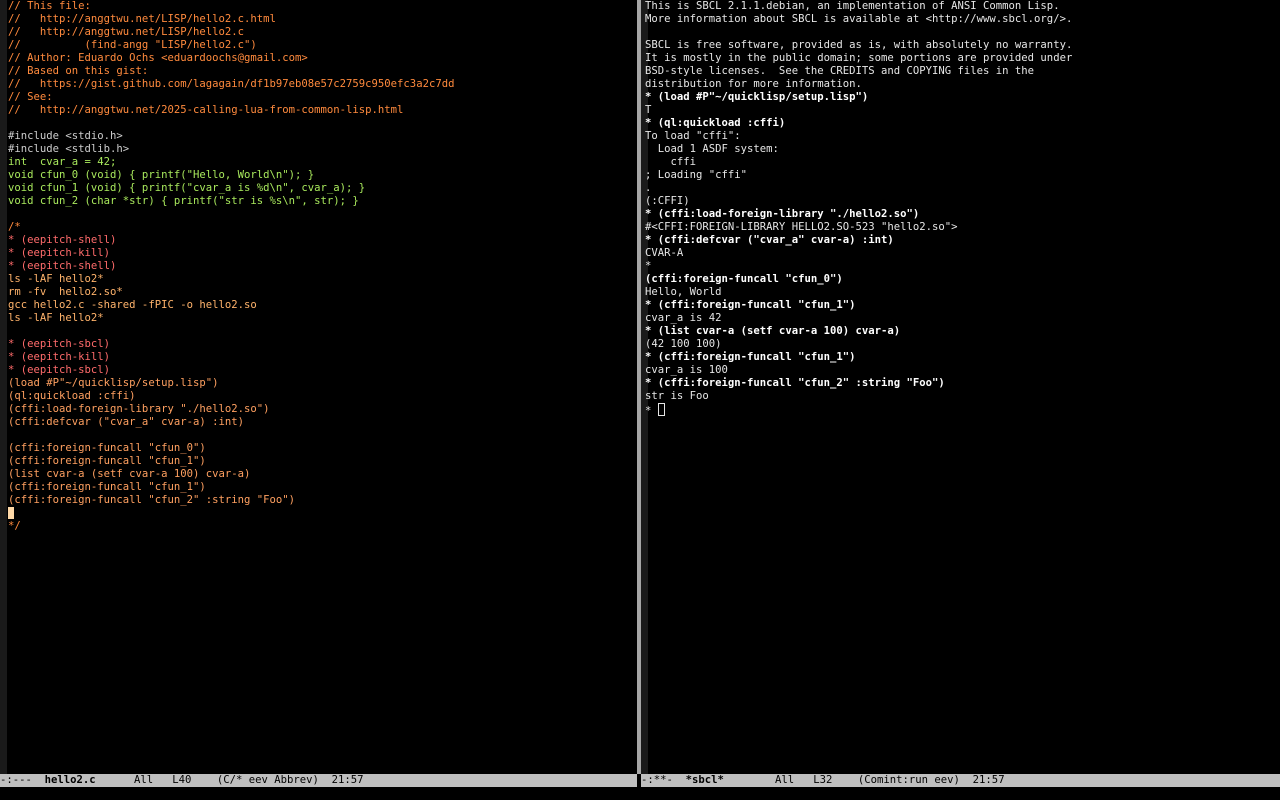 The image size is (1280, 800). I want to click on right-line-text: str is Foo, so click(677, 396).